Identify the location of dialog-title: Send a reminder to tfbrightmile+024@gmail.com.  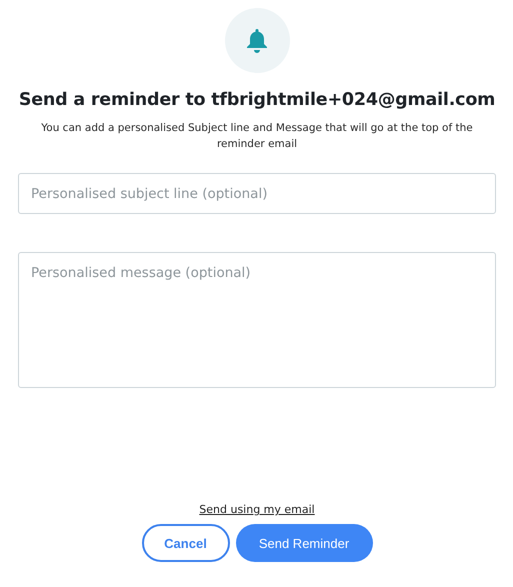
(257, 100).